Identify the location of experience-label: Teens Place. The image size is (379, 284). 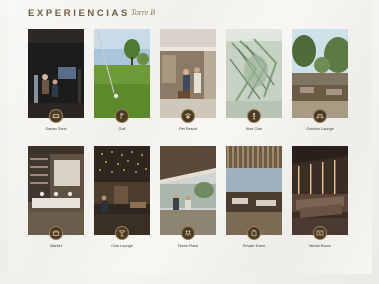
(188, 246).